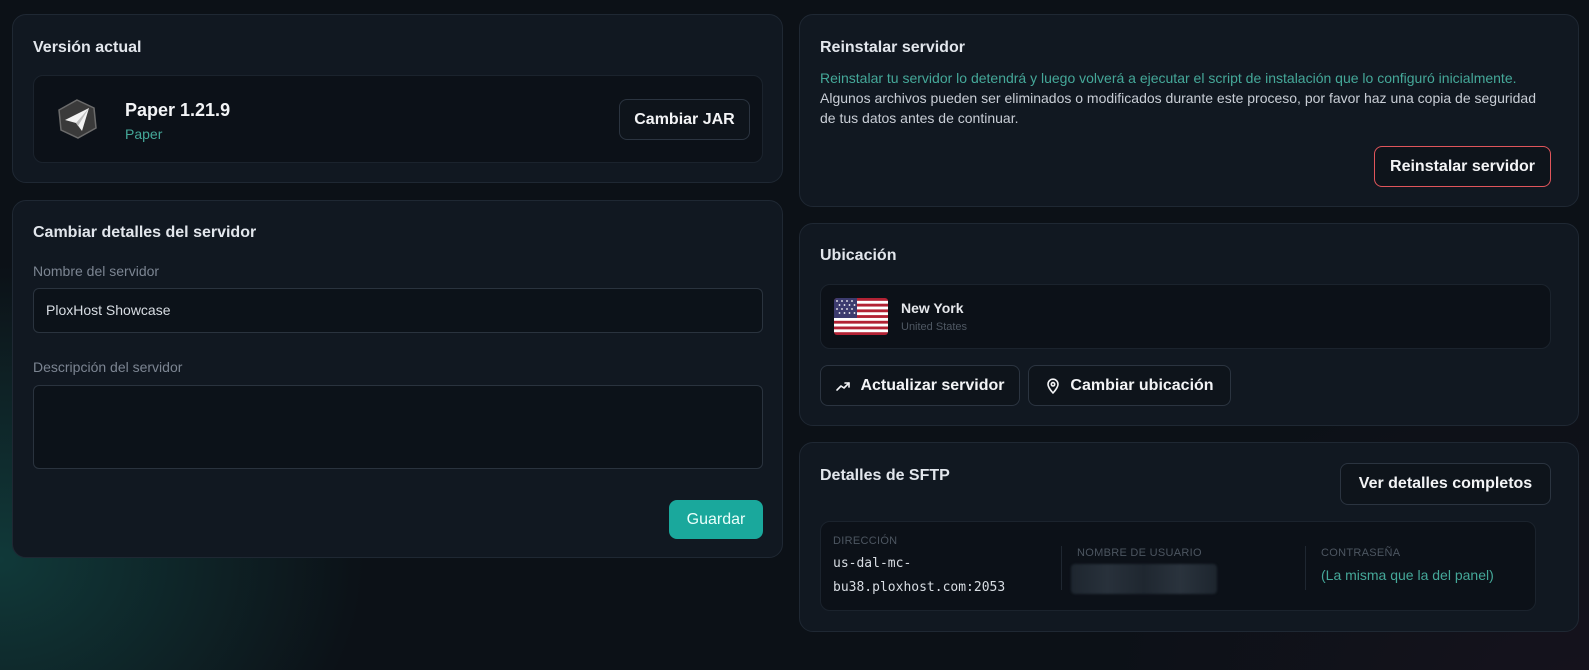  Describe the element at coordinates (932, 385) in the screenshot. I see `update-server-label: Actualizar servidor` at that location.